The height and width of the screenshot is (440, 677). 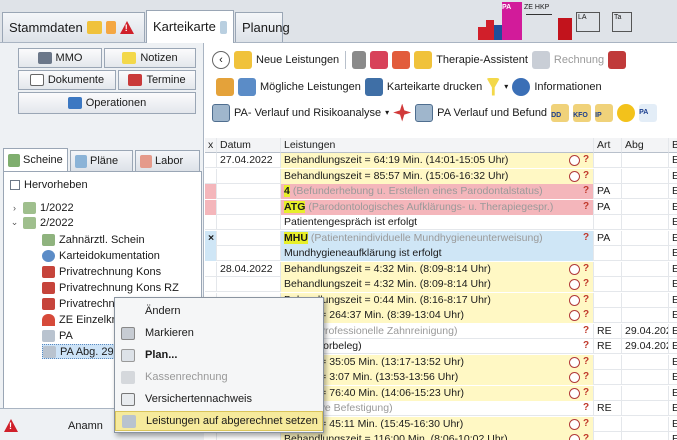 I want to click on mmo-button: MMO, so click(x=60, y=58).